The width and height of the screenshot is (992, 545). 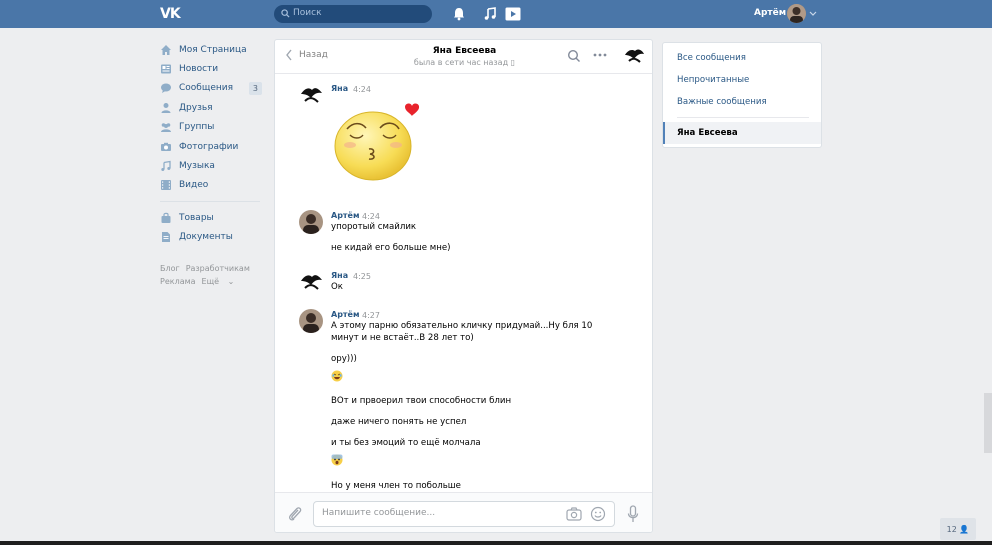 I want to click on kiss-sticker-icon, so click(x=378, y=140).